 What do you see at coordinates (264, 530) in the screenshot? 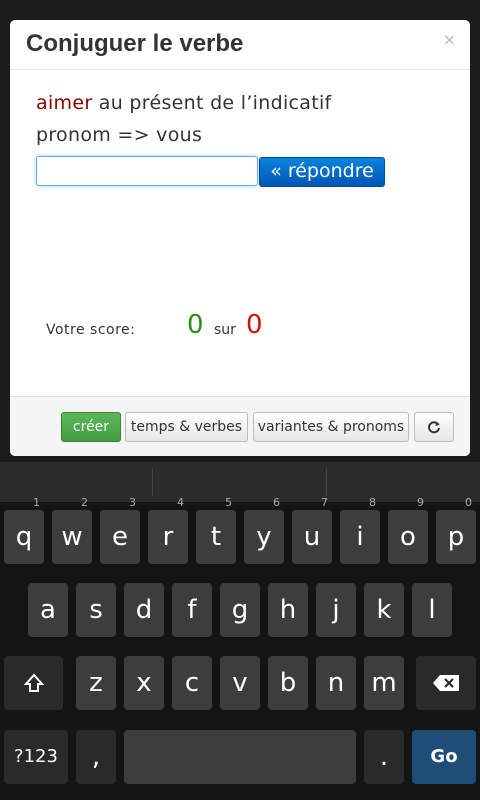
I see `key-y: y6` at bounding box center [264, 530].